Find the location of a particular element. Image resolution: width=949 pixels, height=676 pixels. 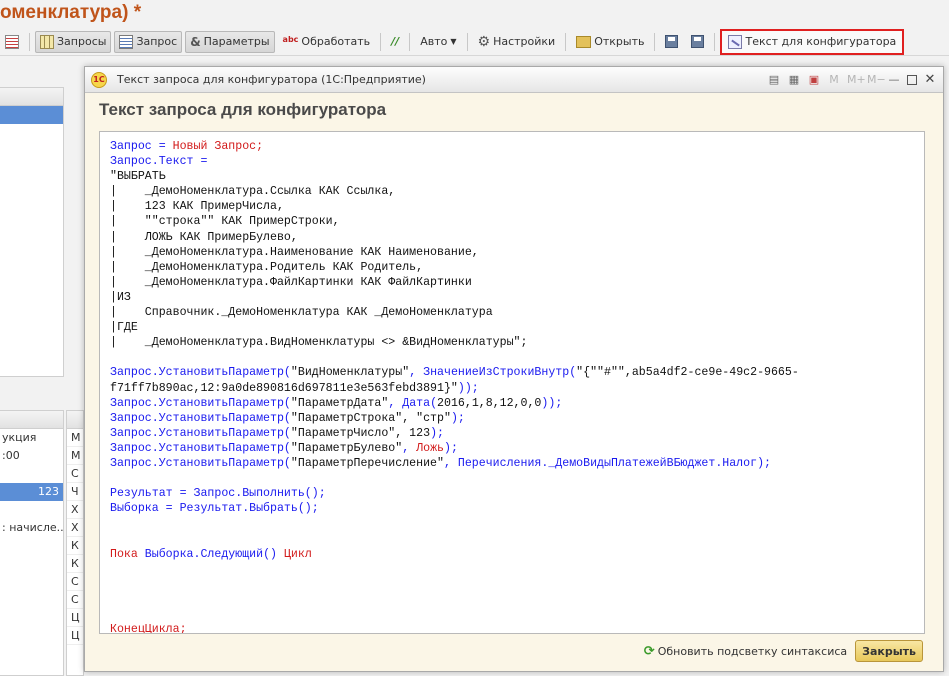

calendar-icon: ▣ is located at coordinates (814, 79).